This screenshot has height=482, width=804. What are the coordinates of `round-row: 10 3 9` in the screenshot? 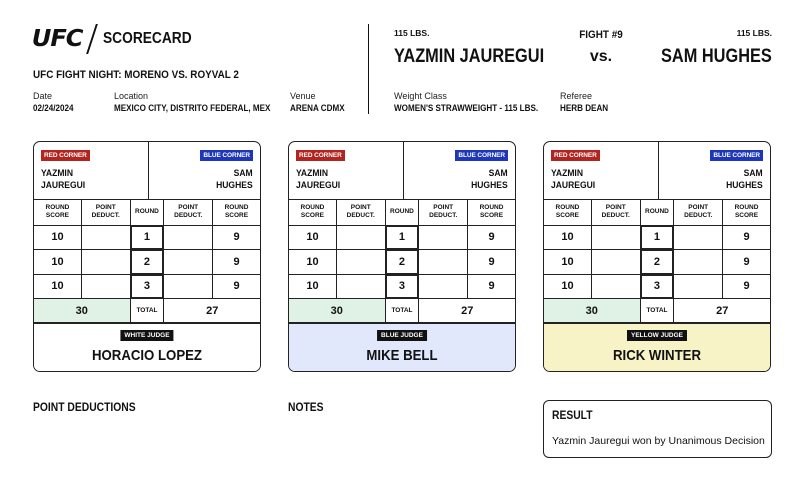 It's located at (657, 286).